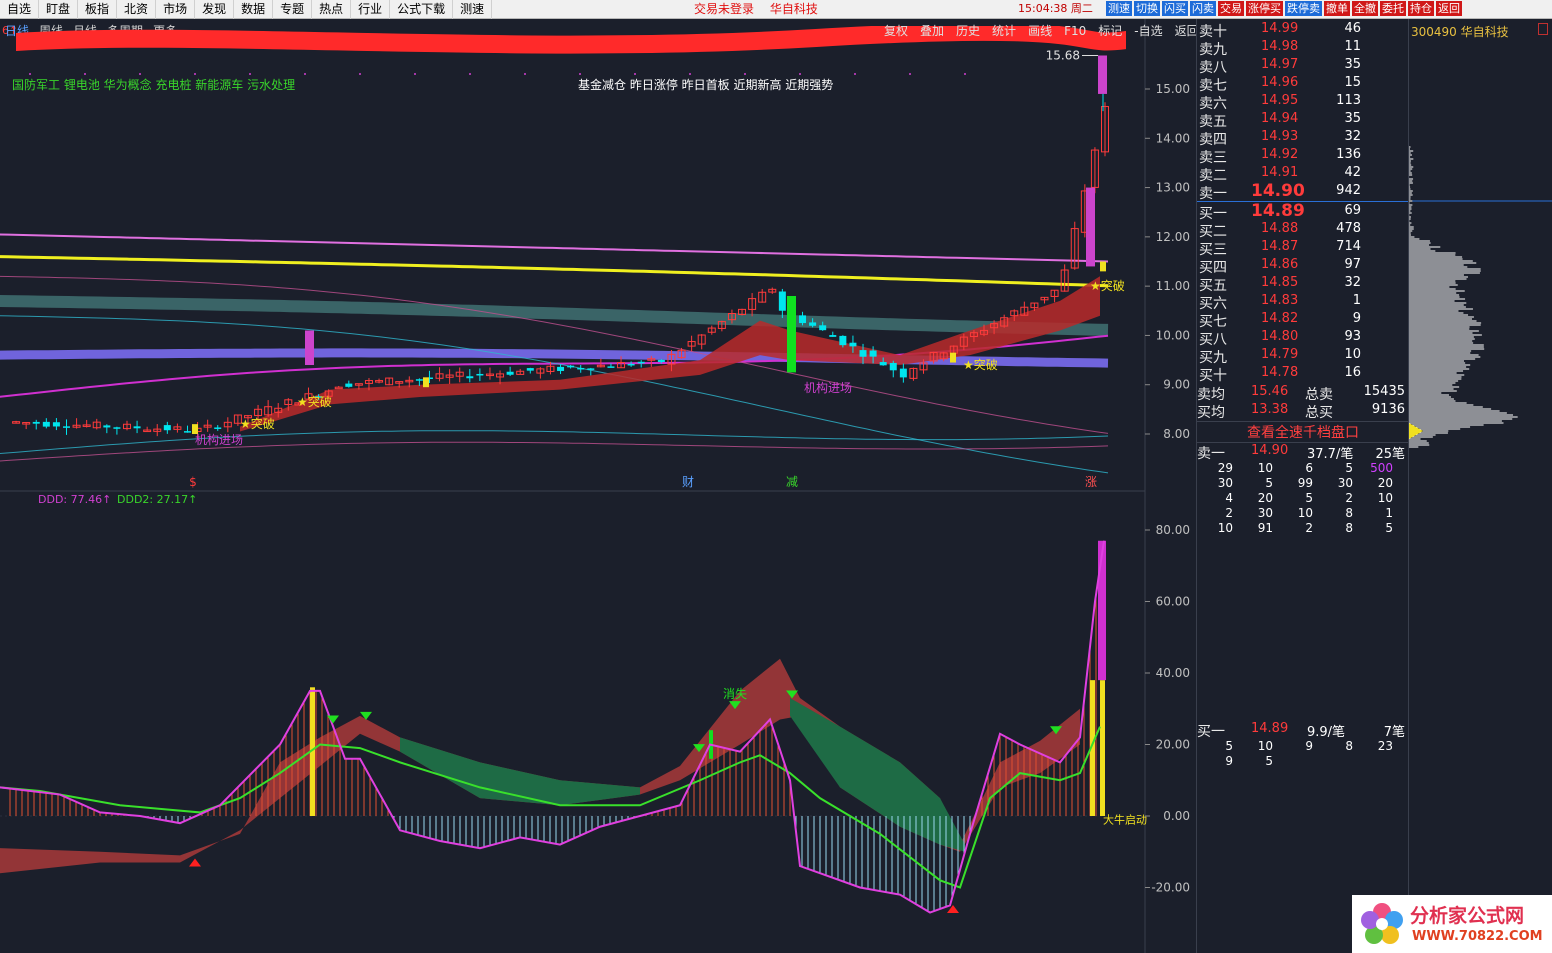  I want to click on bids-price: 14.79, so click(1280, 354).